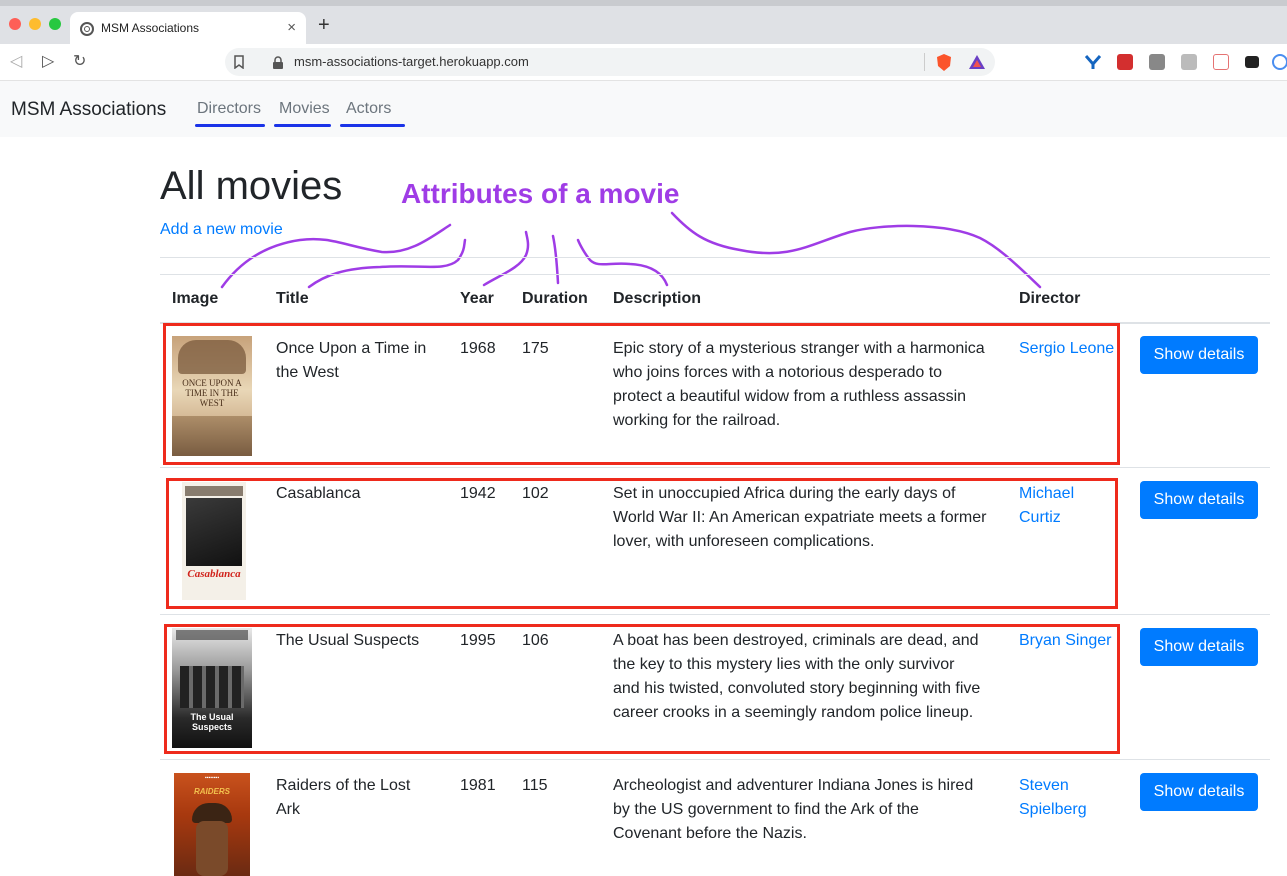 This screenshot has width=1287, height=876. I want to click on poster-title-text: RAIDERS, so click(211, 791).